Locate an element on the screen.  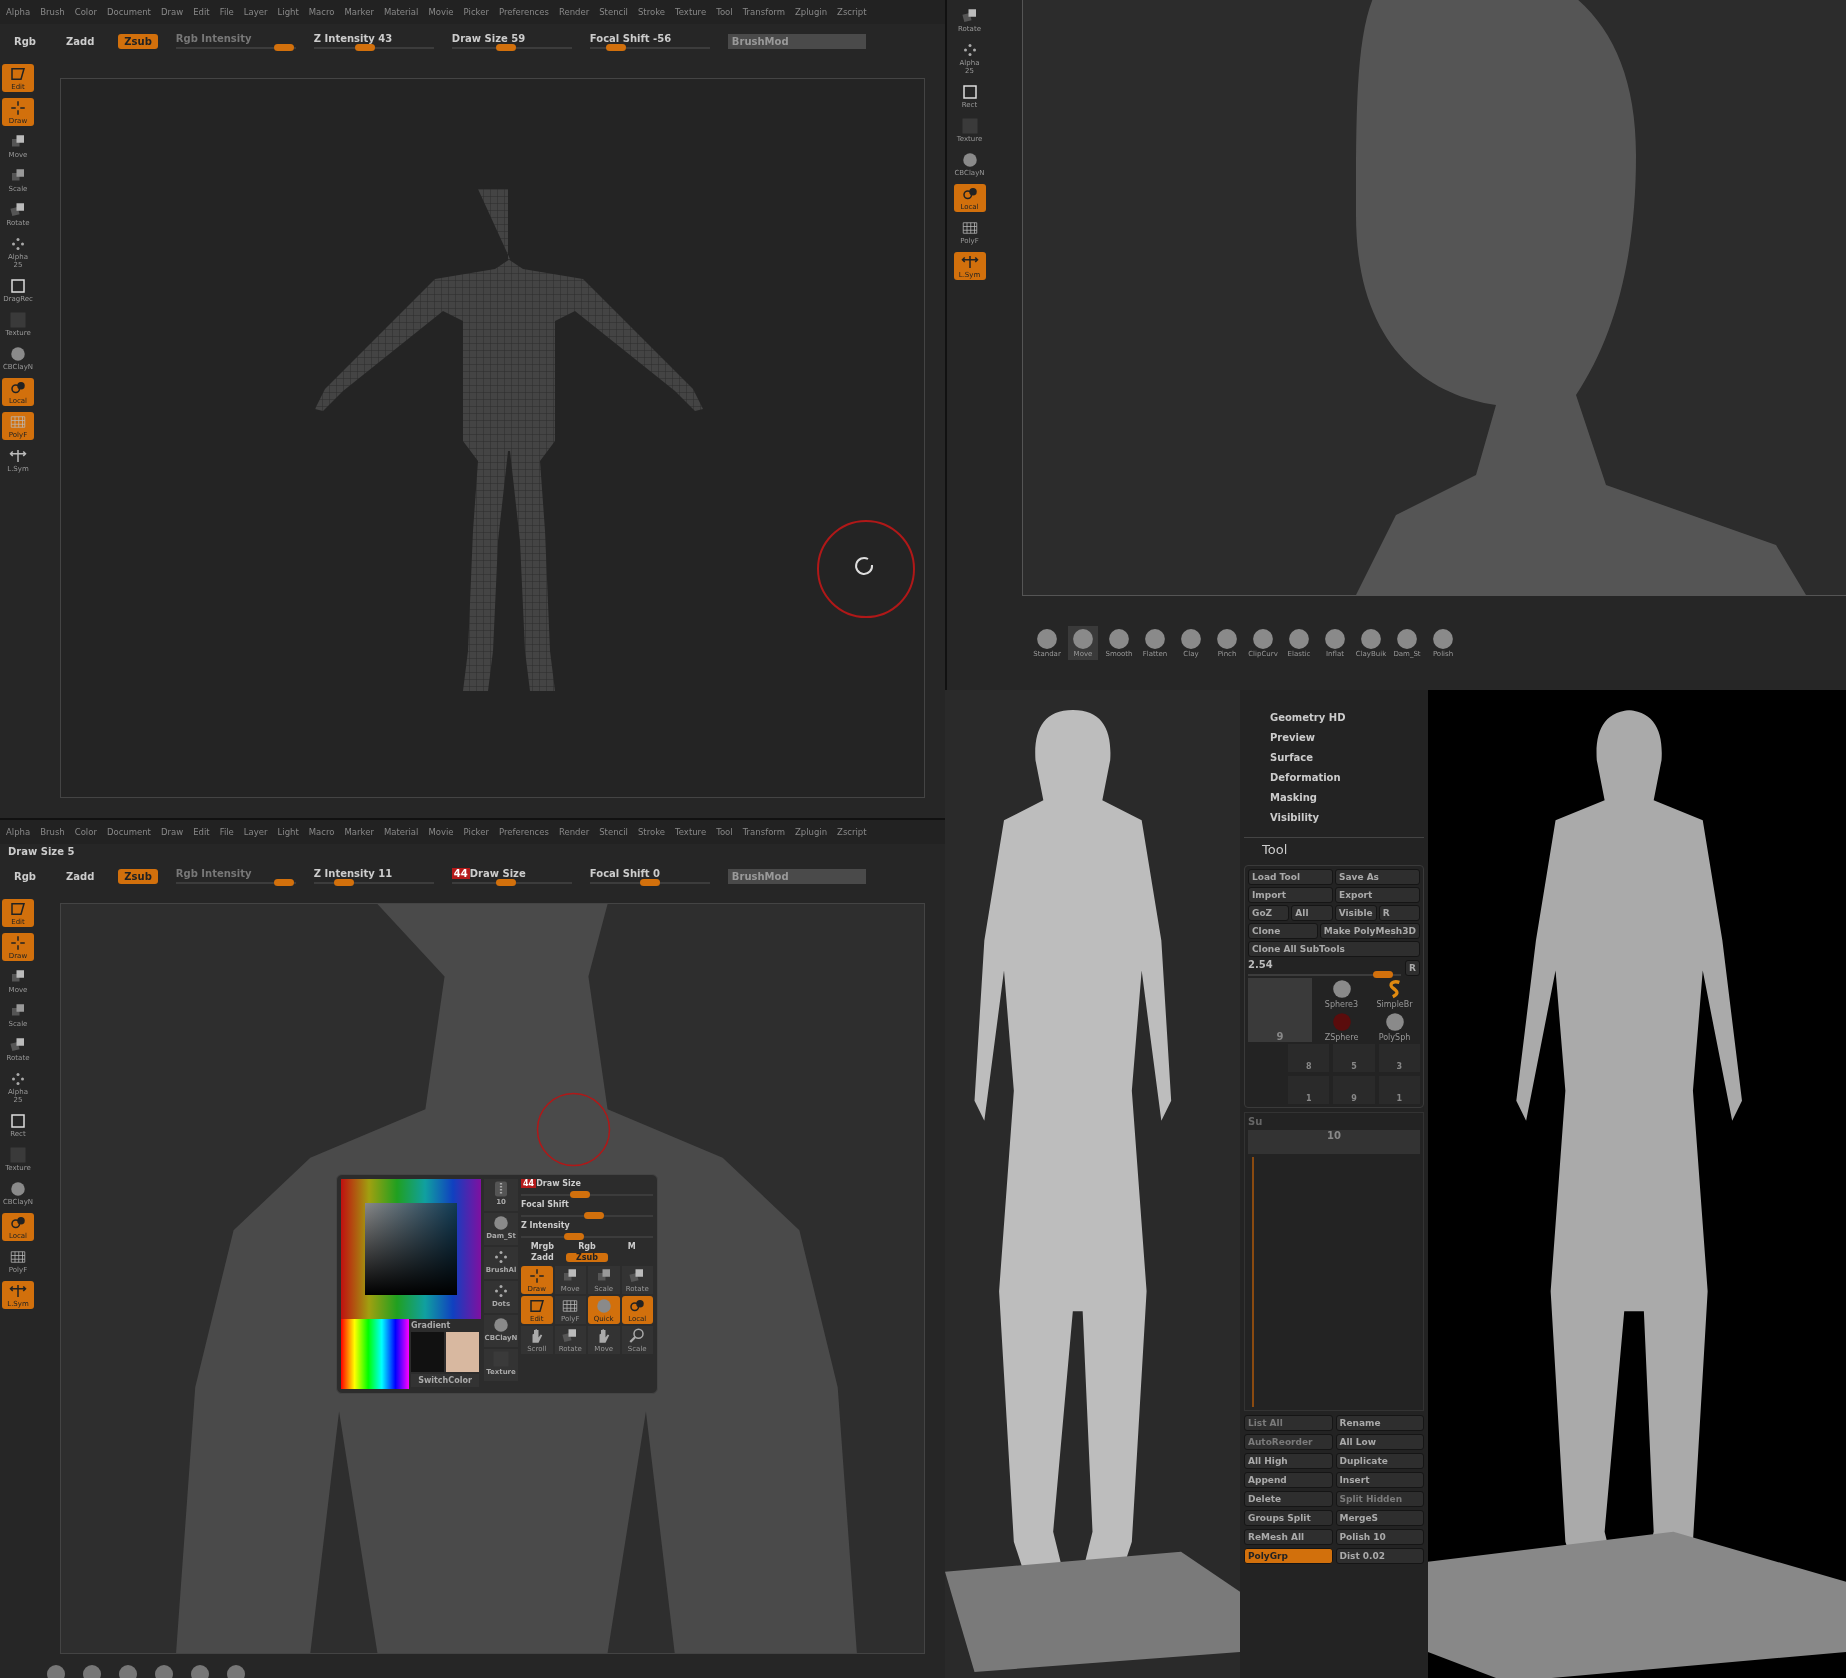
menu-section: Geometry HD is located at coordinates (1334, 717).